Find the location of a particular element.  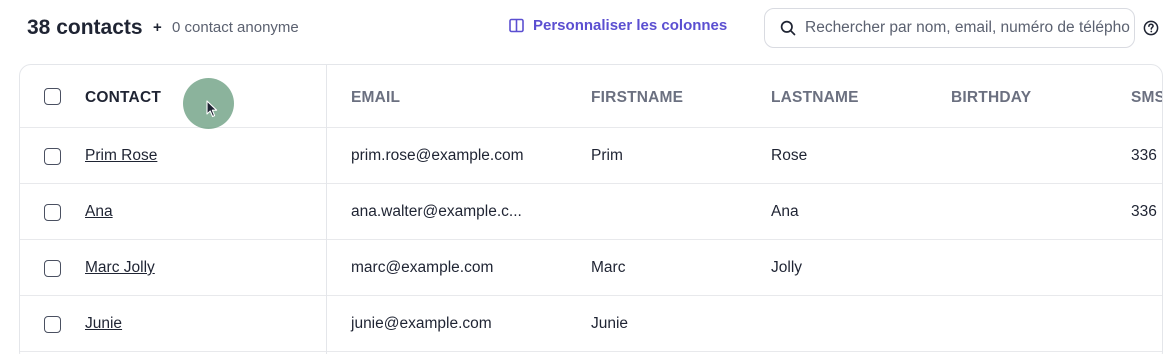

help-circle-icon is located at coordinates (1151, 28).